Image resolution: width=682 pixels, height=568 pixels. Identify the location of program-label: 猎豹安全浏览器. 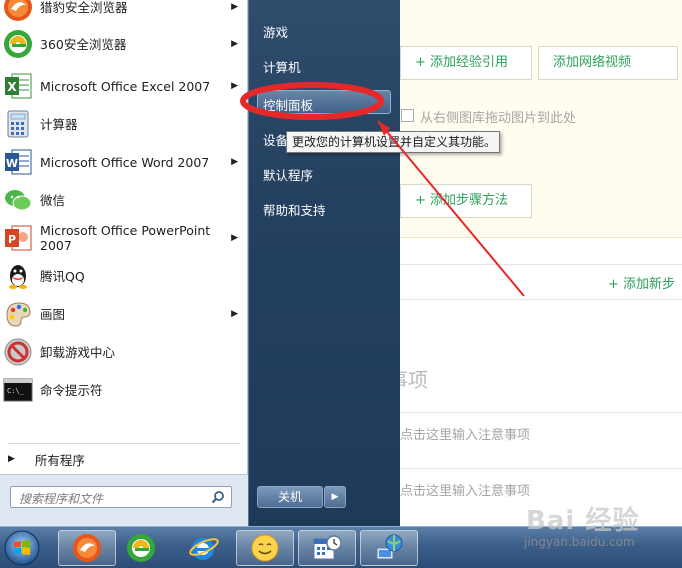
(84, 7).